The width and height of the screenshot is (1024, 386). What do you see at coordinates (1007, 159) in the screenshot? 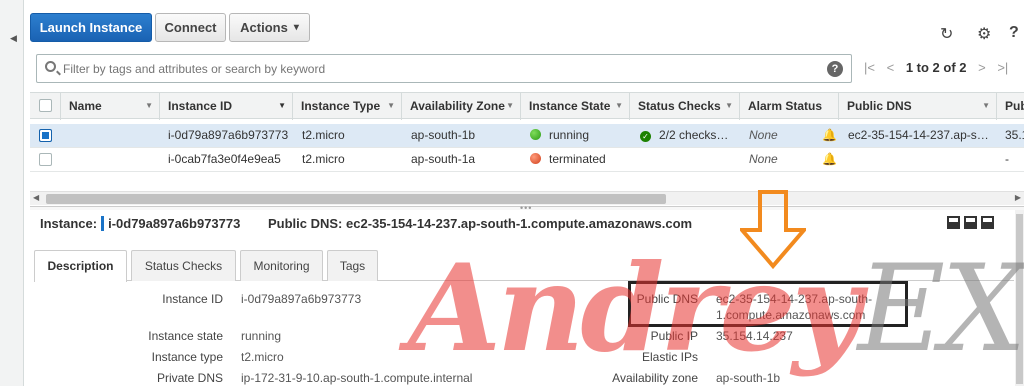
I see `cell-public-ip: -` at bounding box center [1007, 159].